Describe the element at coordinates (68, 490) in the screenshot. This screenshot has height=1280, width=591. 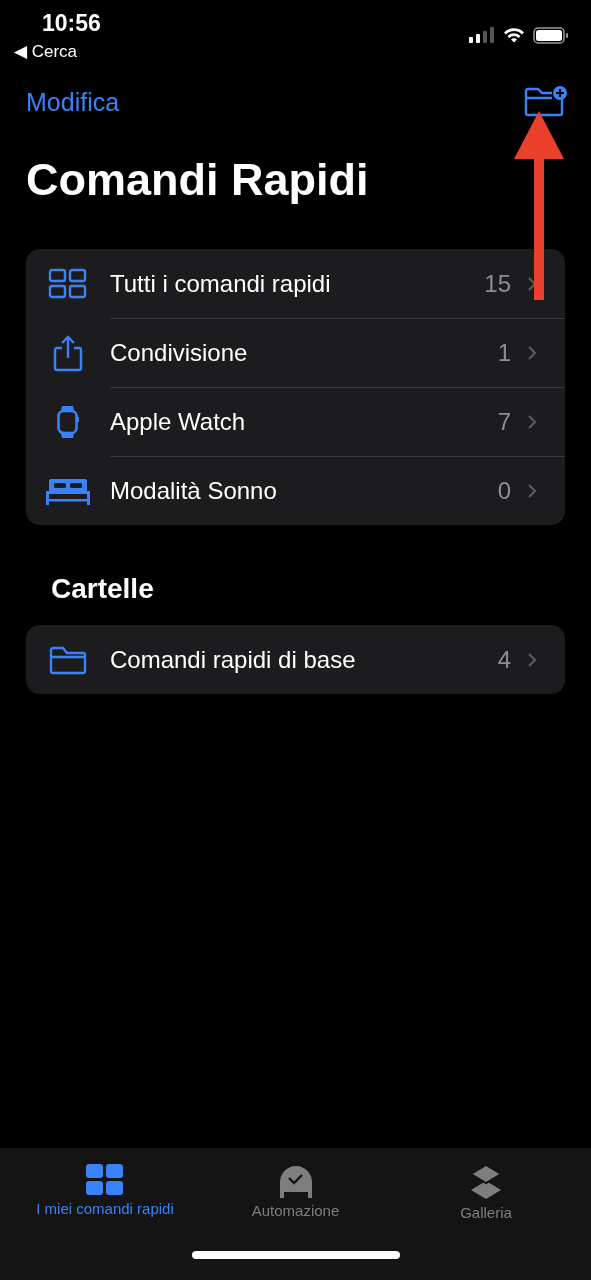
I see `bed-icon` at that location.